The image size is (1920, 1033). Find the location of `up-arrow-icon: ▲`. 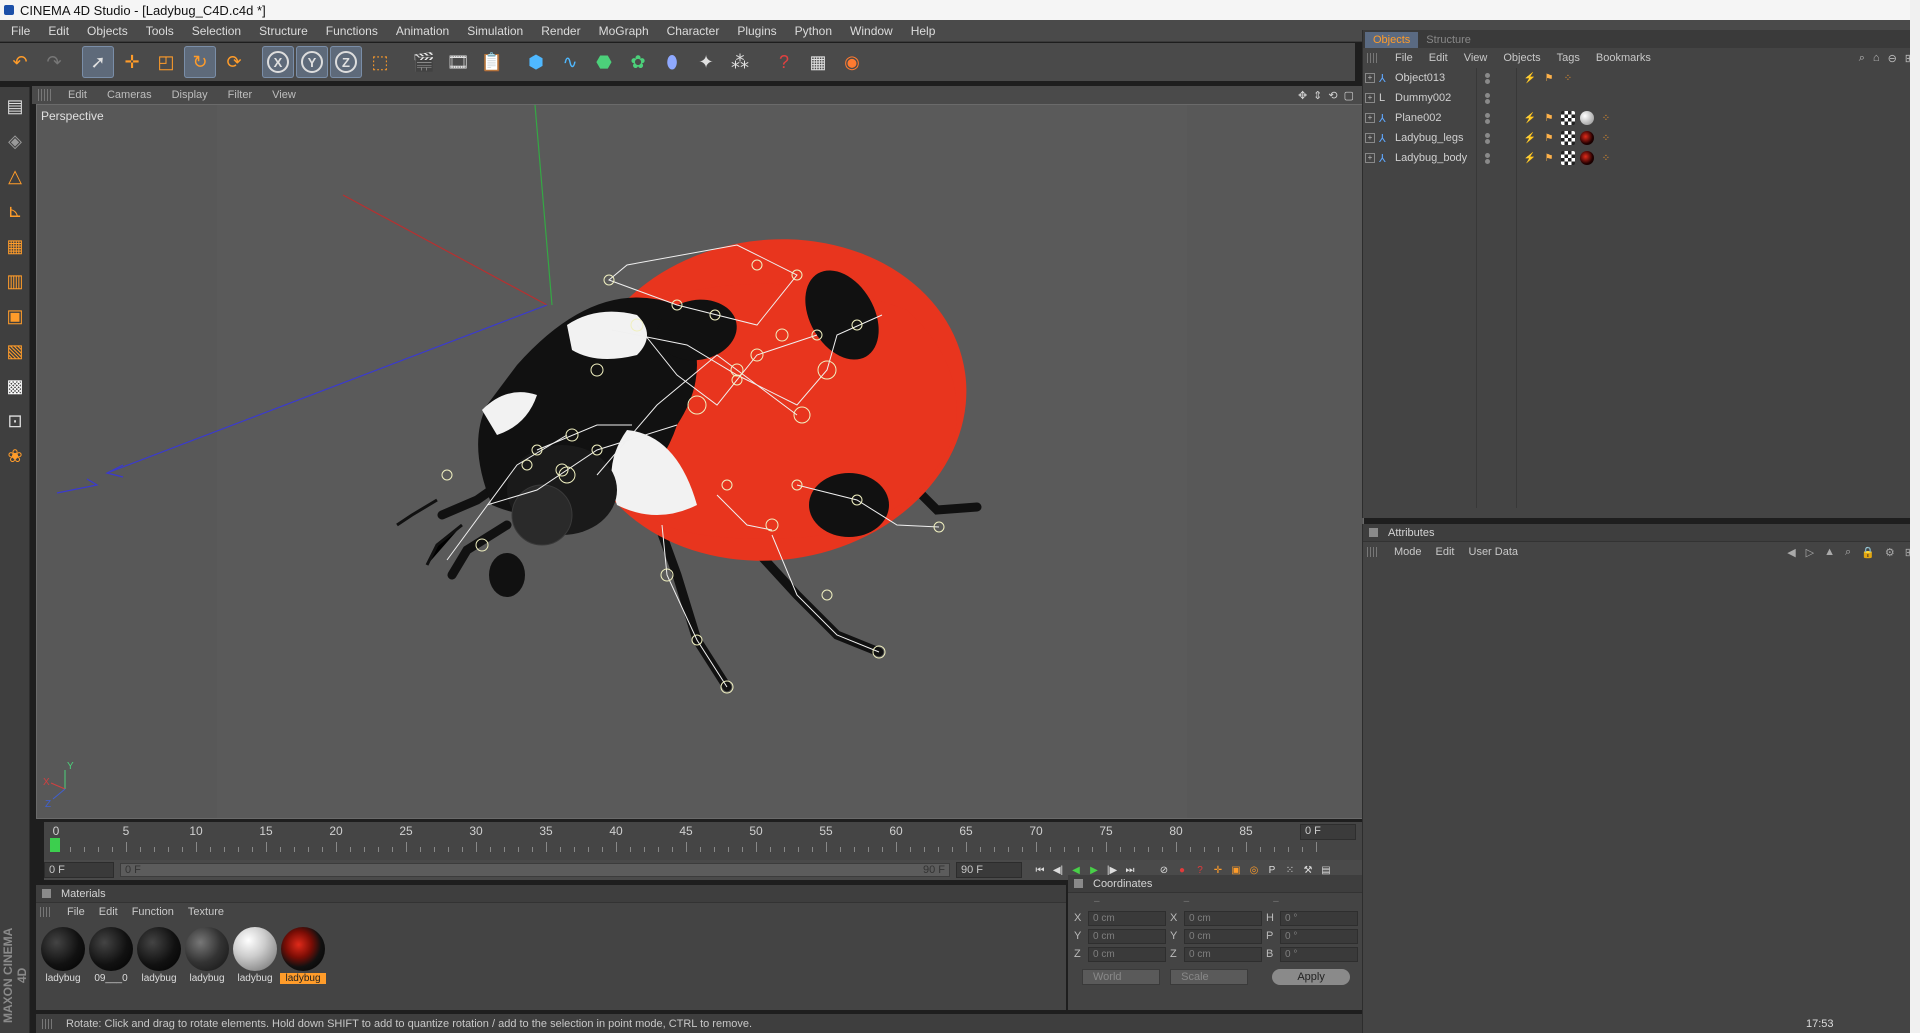

up-arrow-icon: ▲ is located at coordinates (1829, 552).